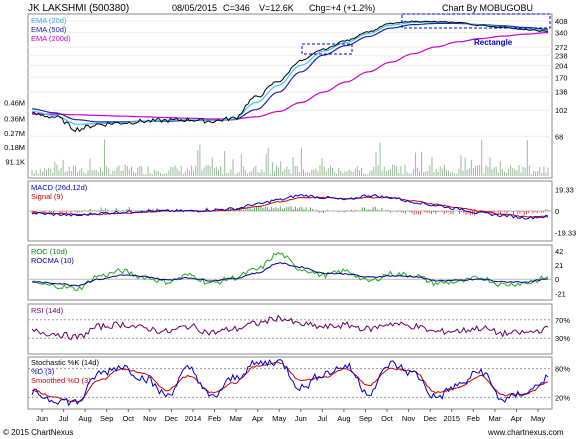  What do you see at coordinates (290, 272) in the screenshot?
I see `roc-panel-frame` at bounding box center [290, 272].